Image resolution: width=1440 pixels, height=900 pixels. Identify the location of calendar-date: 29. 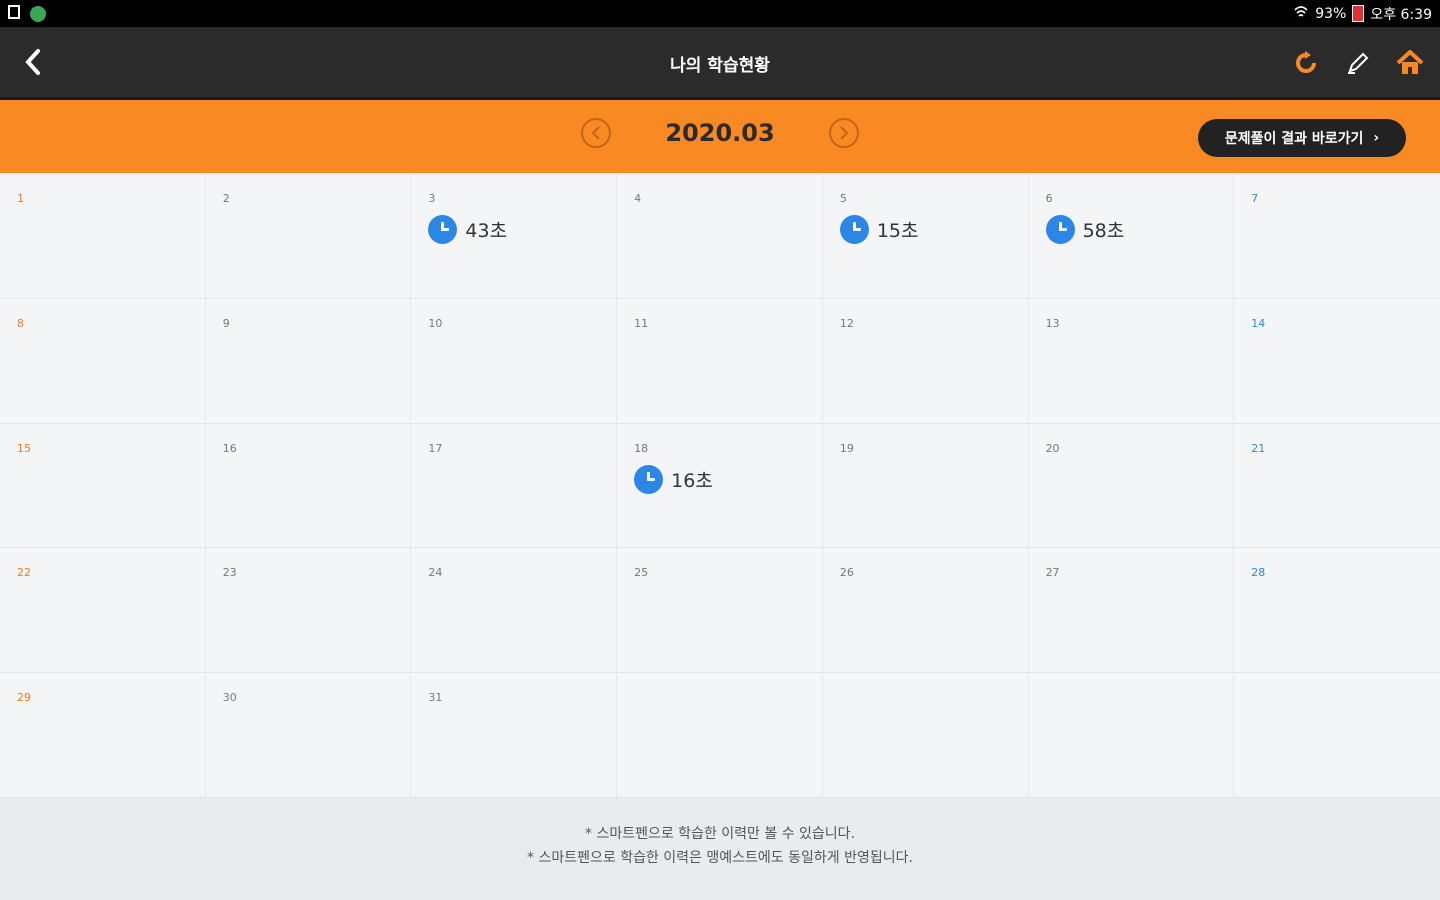
(24, 698).